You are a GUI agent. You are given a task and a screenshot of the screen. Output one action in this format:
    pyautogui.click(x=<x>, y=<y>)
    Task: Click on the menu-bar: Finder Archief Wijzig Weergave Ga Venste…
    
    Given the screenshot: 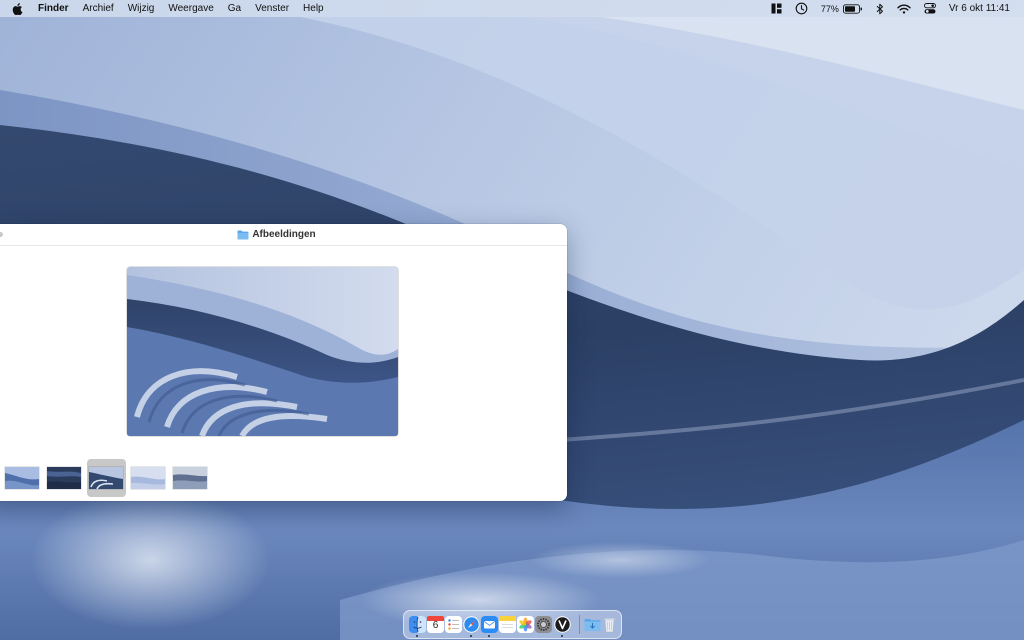 What is the action you would take?
    pyautogui.click(x=512, y=8)
    